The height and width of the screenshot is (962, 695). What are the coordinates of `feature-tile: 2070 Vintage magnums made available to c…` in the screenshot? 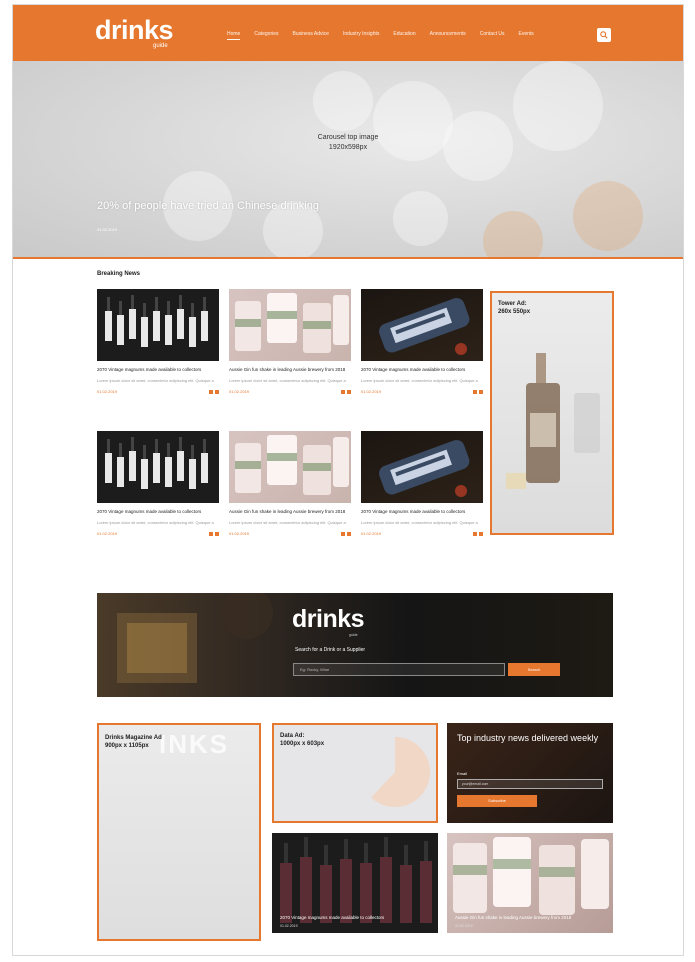 It's located at (355, 883).